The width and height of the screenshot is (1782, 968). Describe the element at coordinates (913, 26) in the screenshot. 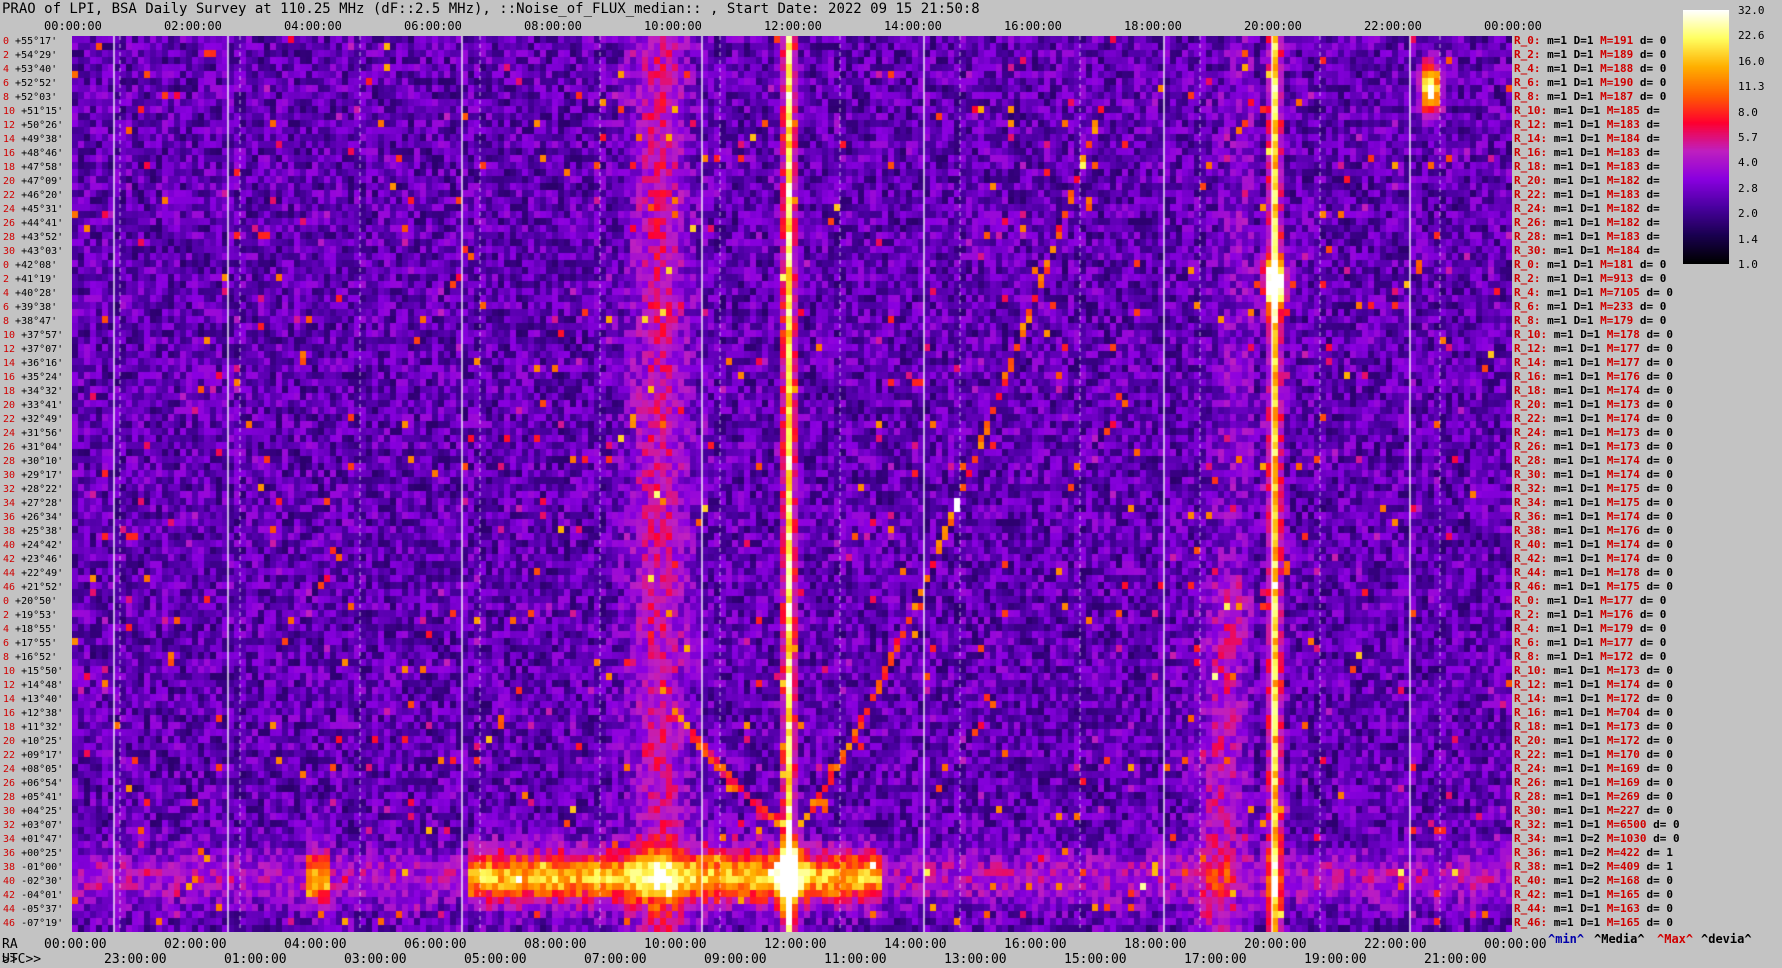

I see `top-axis-tick: 14:00:00` at that location.